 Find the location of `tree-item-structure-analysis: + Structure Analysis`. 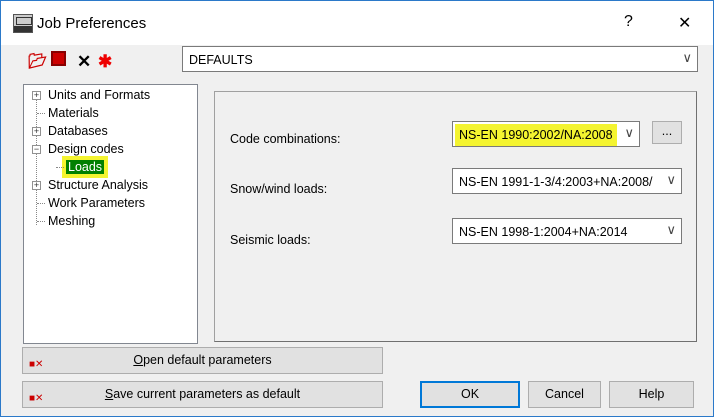

tree-item-structure-analysis: + Structure Analysis is located at coordinates (90, 185).